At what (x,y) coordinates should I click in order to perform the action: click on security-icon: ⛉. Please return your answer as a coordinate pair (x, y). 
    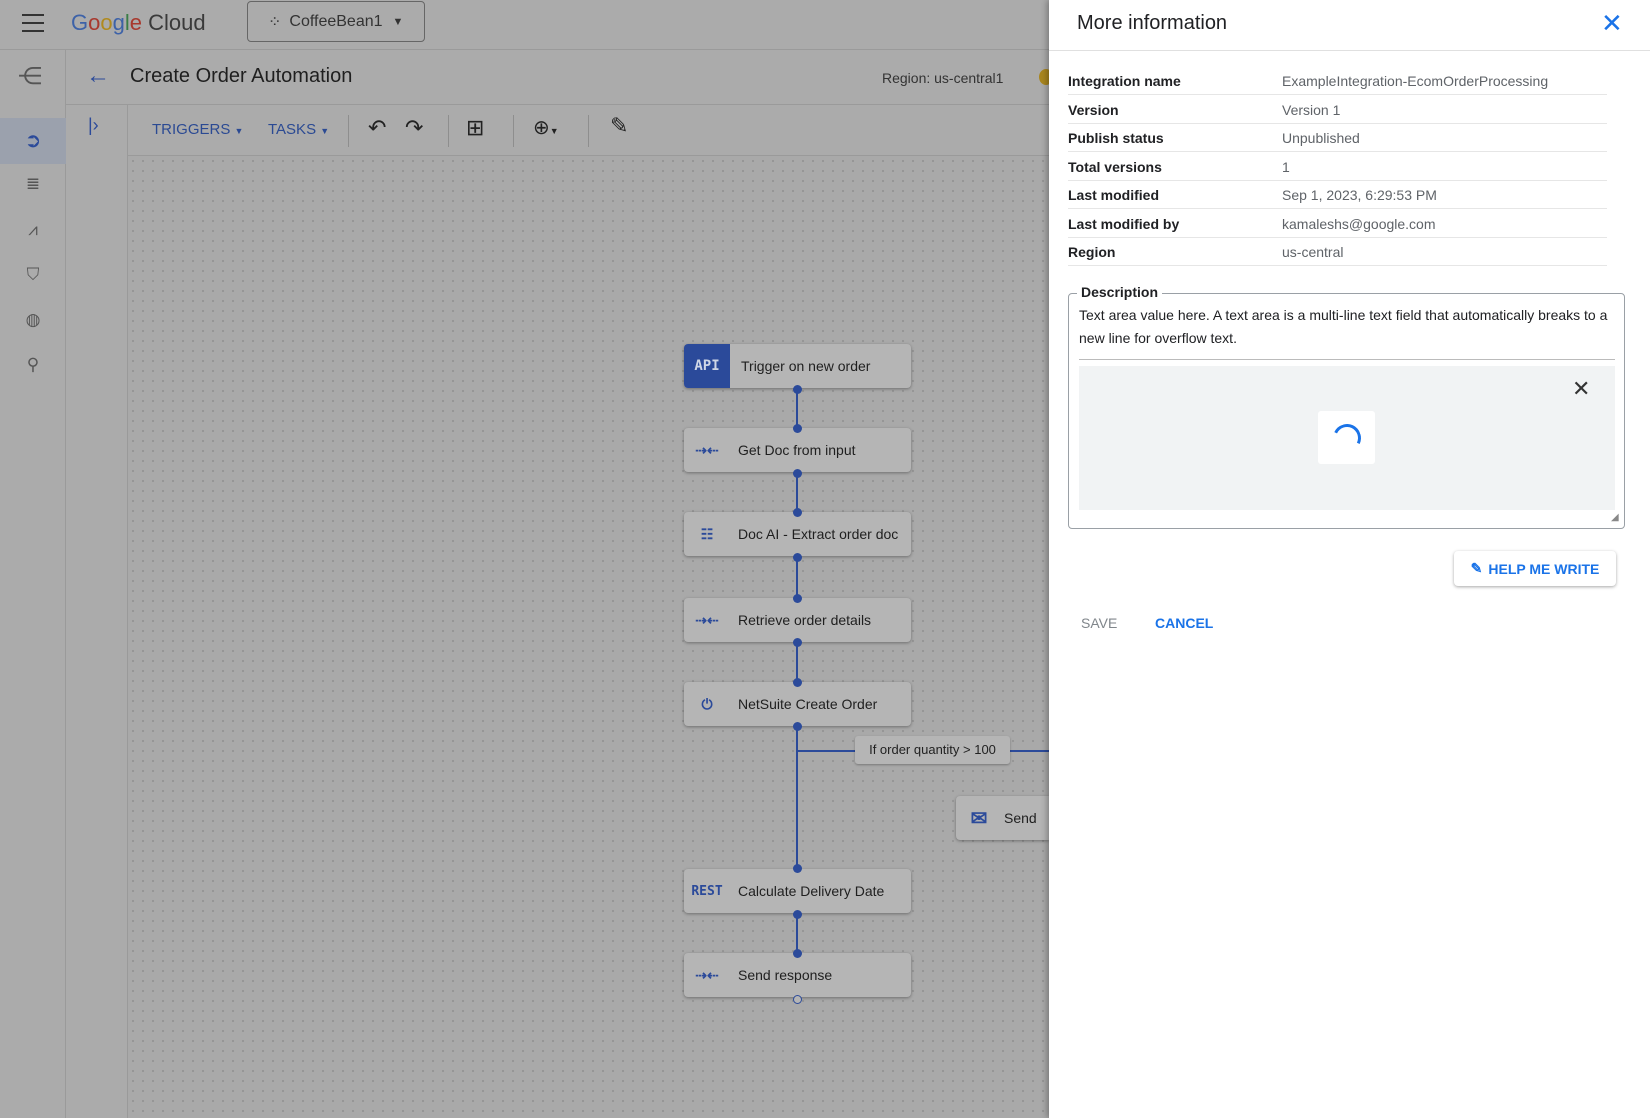
    Looking at the image, I should click on (33, 276).